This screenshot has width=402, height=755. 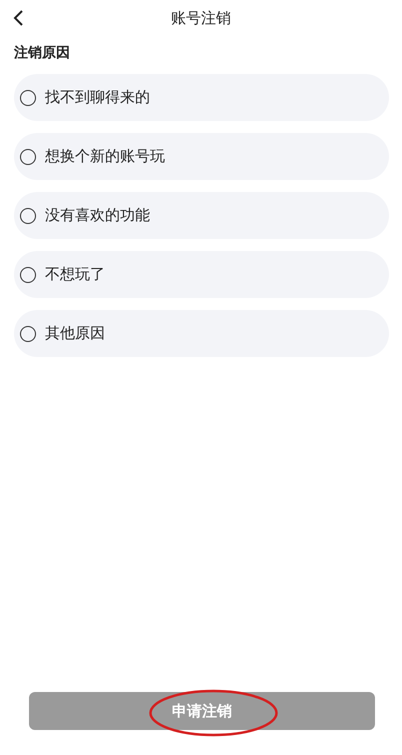 What do you see at coordinates (75, 333) in the screenshot?
I see `option-label: 其他原因` at bounding box center [75, 333].